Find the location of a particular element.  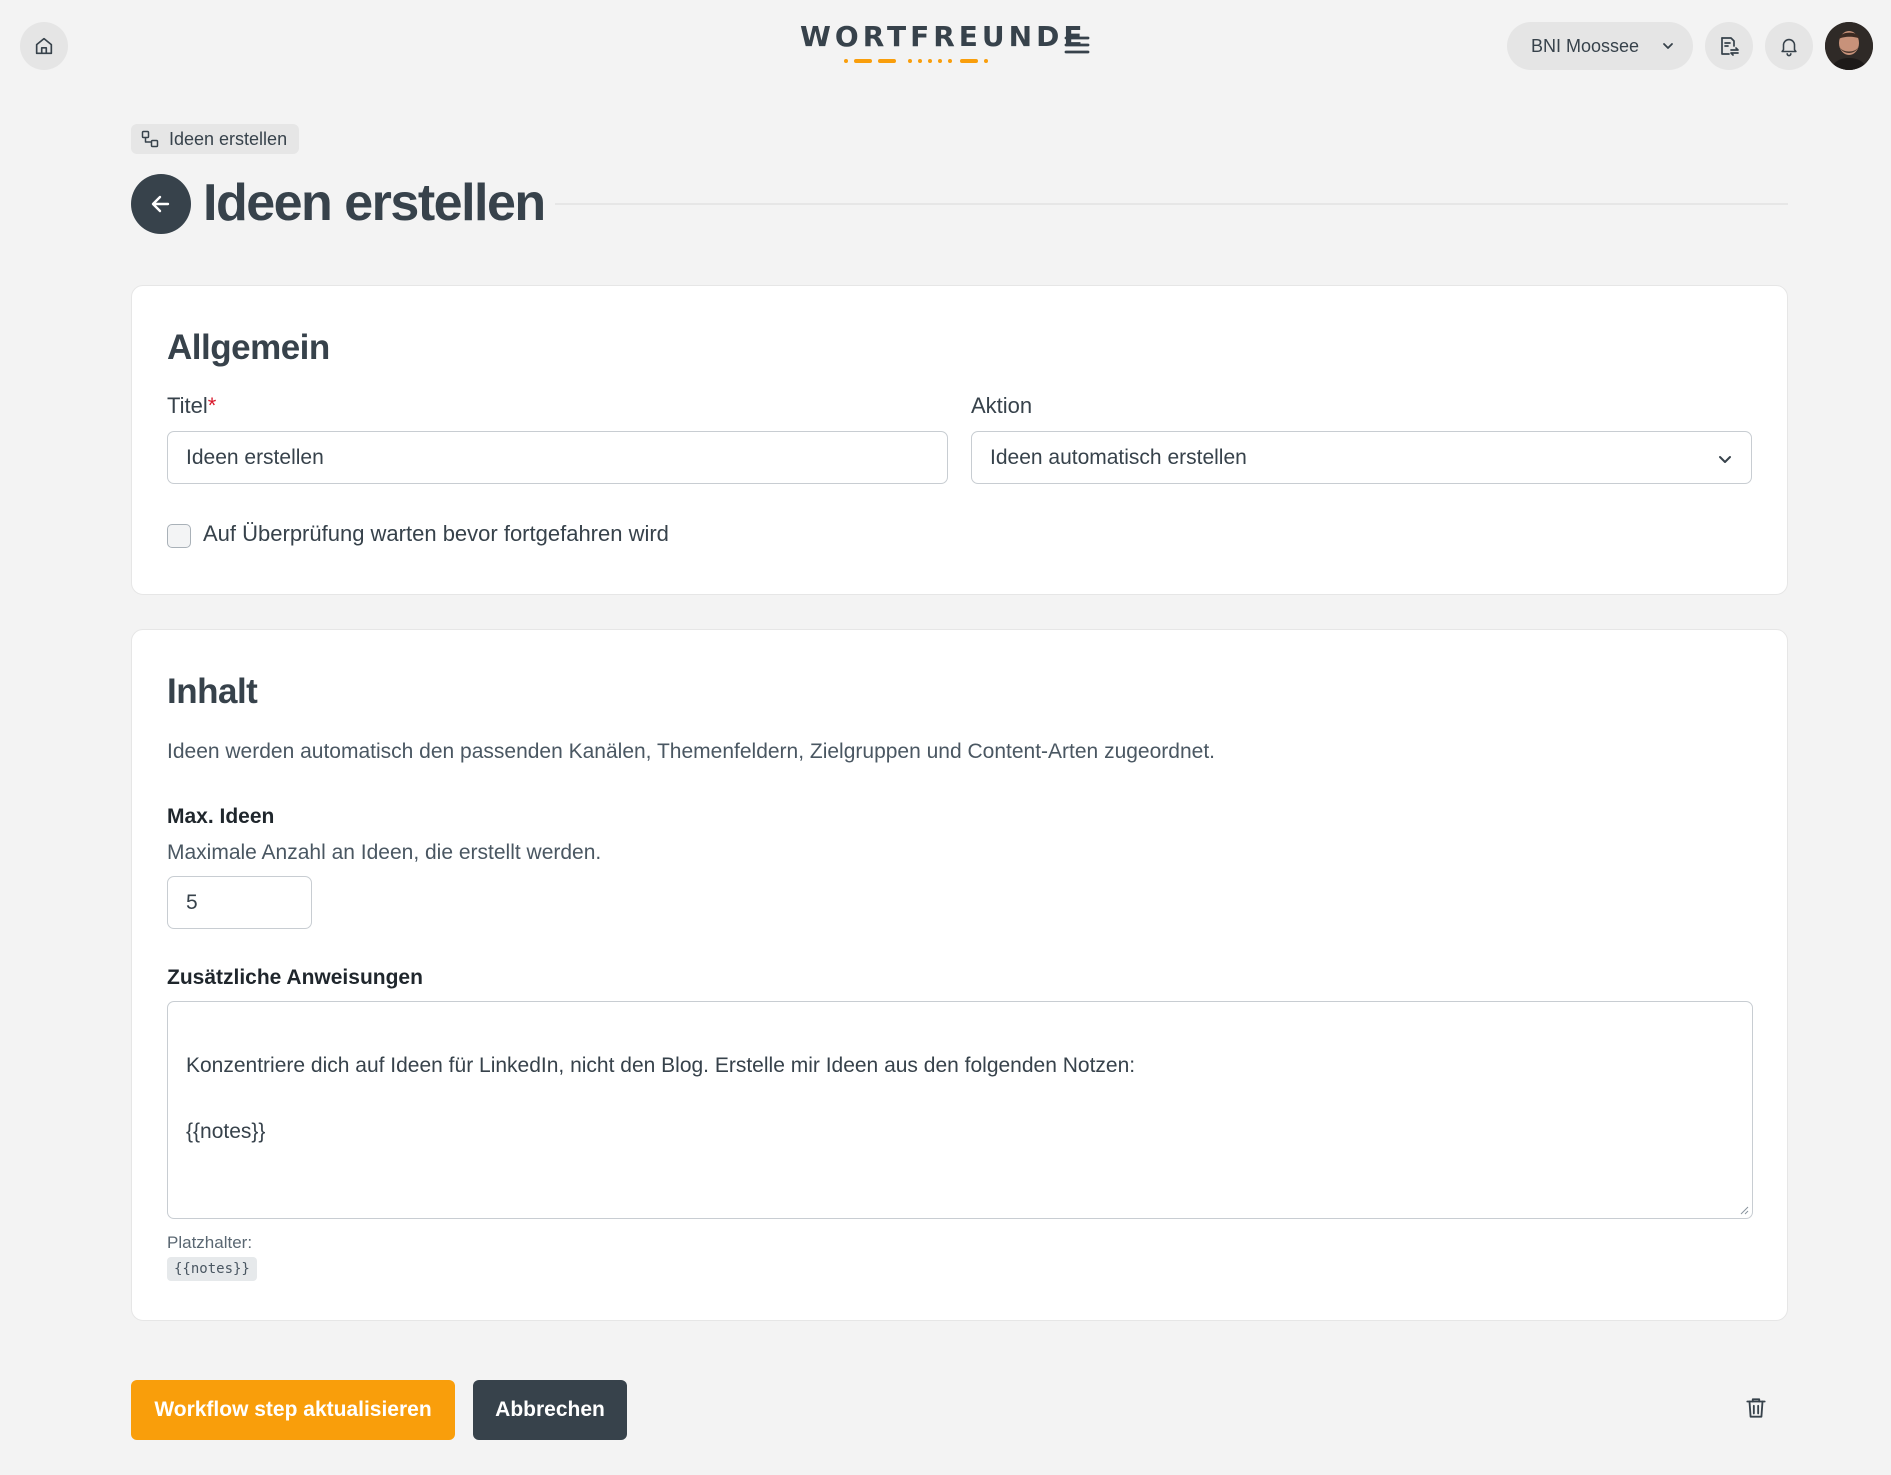

trash-icon is located at coordinates (1756, 1408).